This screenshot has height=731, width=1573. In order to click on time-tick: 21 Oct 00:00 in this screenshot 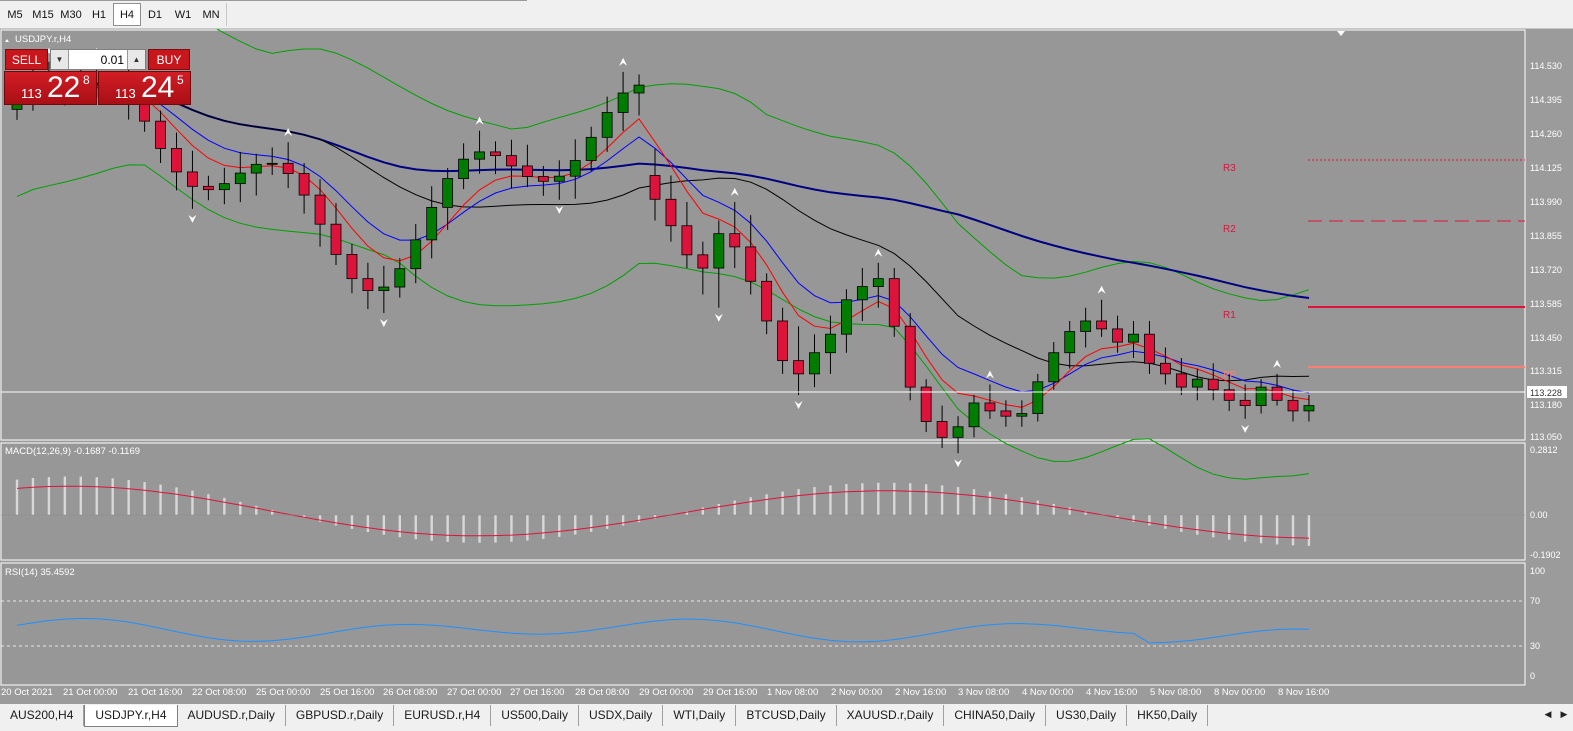, I will do `click(90, 692)`.